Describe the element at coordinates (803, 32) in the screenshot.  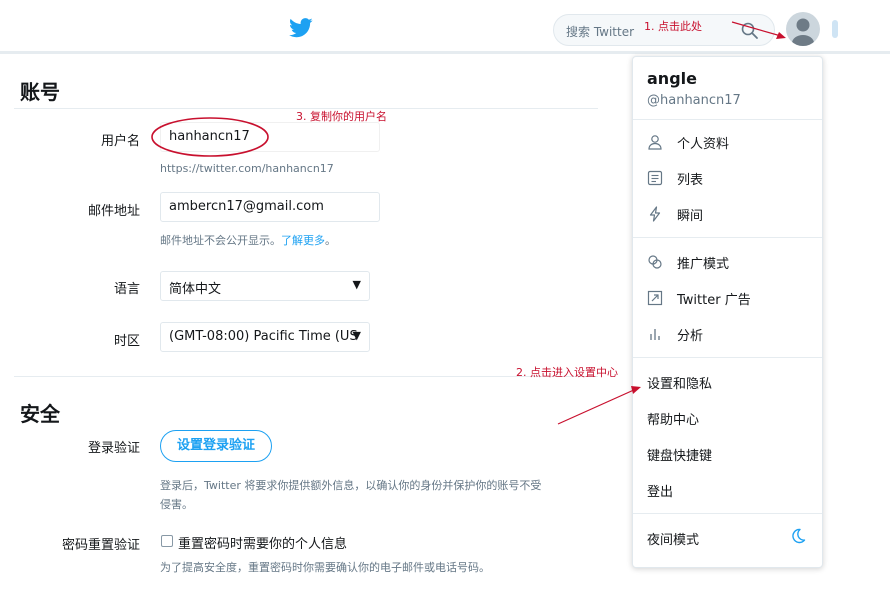
I see `default-avatar-icon` at that location.